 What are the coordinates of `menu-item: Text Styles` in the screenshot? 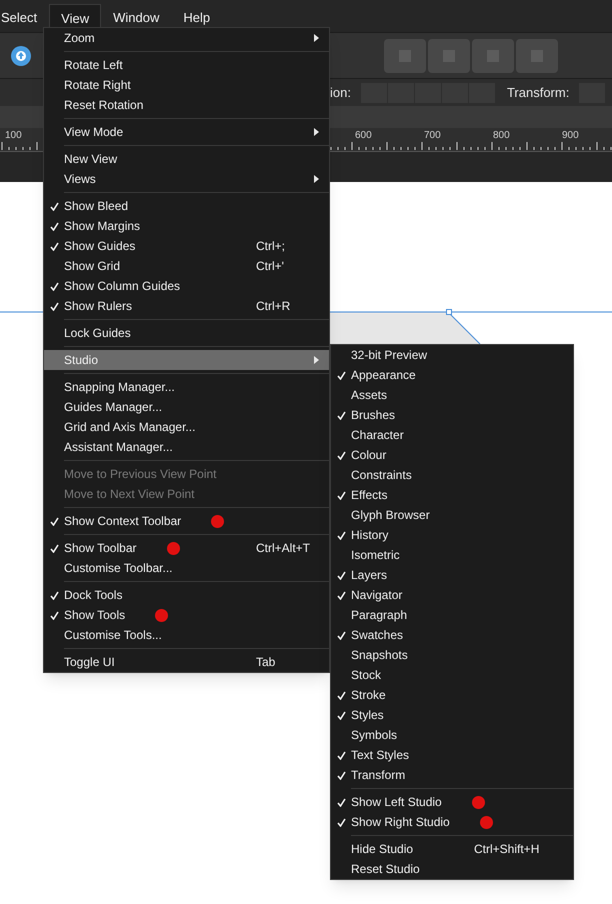 It's located at (452, 755).